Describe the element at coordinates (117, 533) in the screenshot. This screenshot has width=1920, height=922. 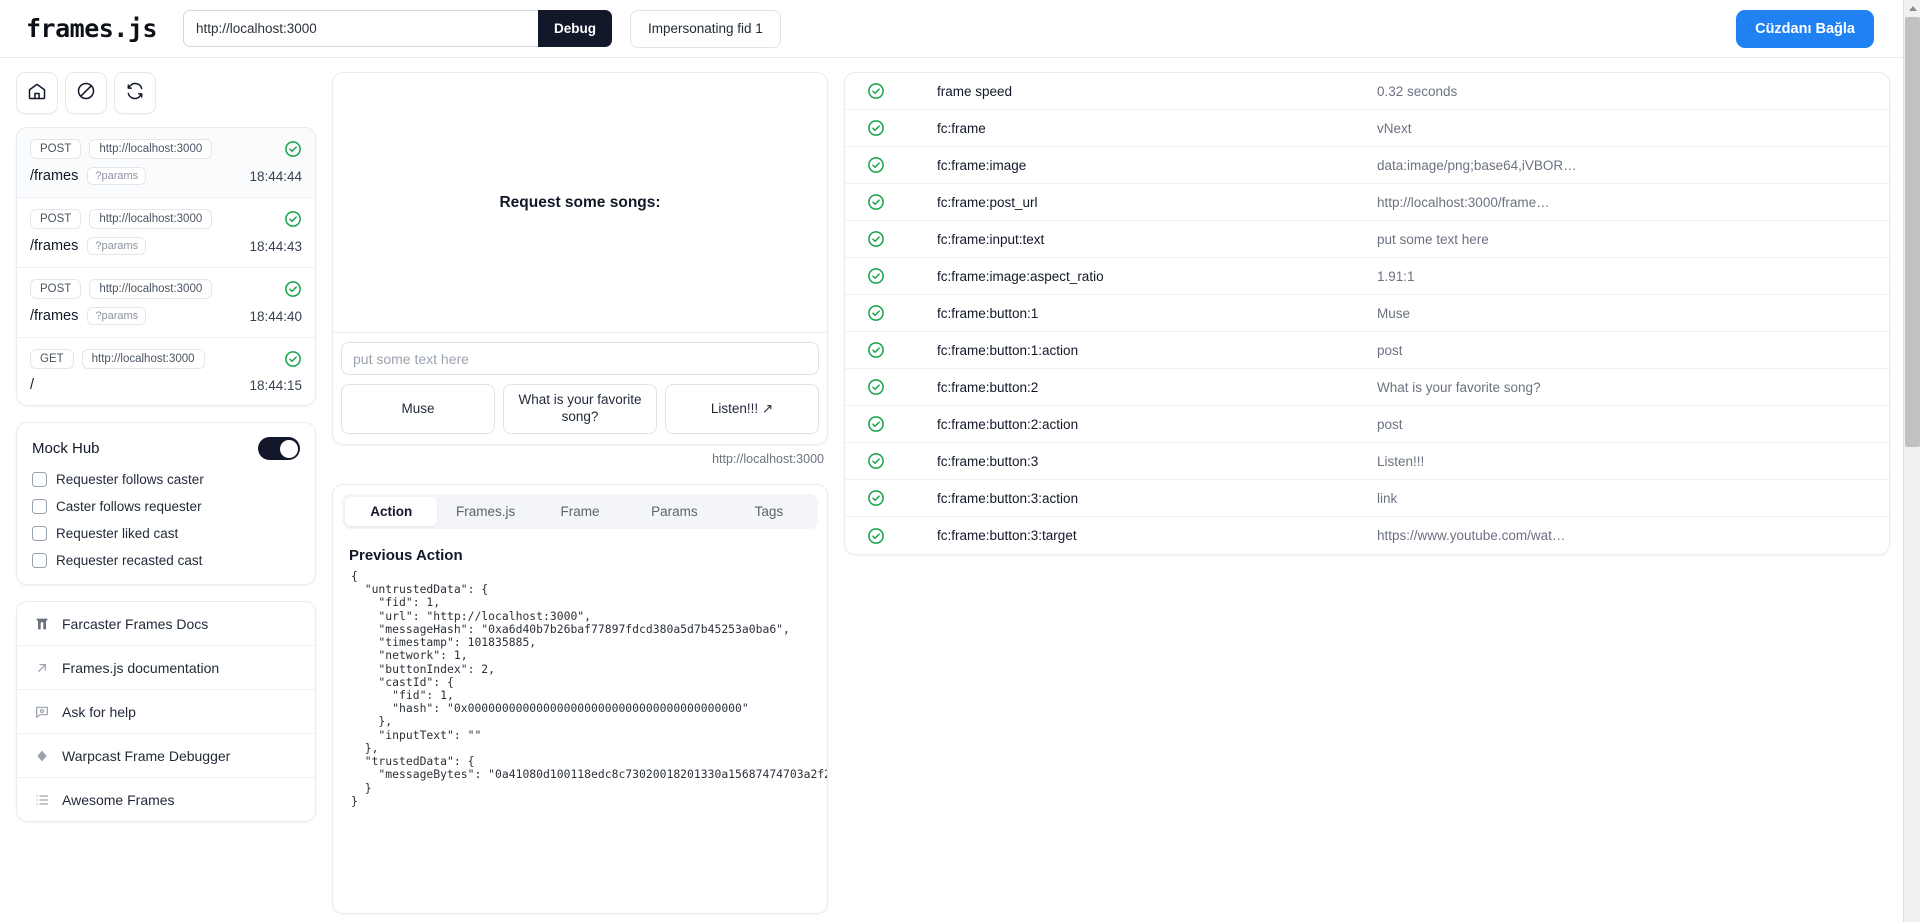
I see `mock-option-label: Requester liked cast` at that location.